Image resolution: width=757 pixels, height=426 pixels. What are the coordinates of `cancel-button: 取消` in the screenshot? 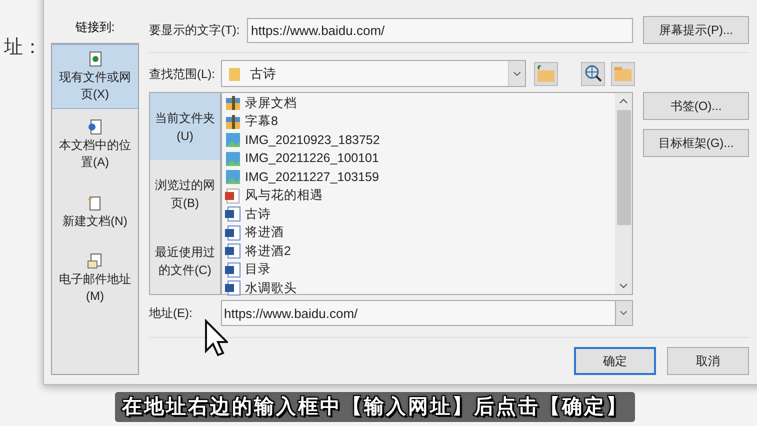 It's located at (708, 361).